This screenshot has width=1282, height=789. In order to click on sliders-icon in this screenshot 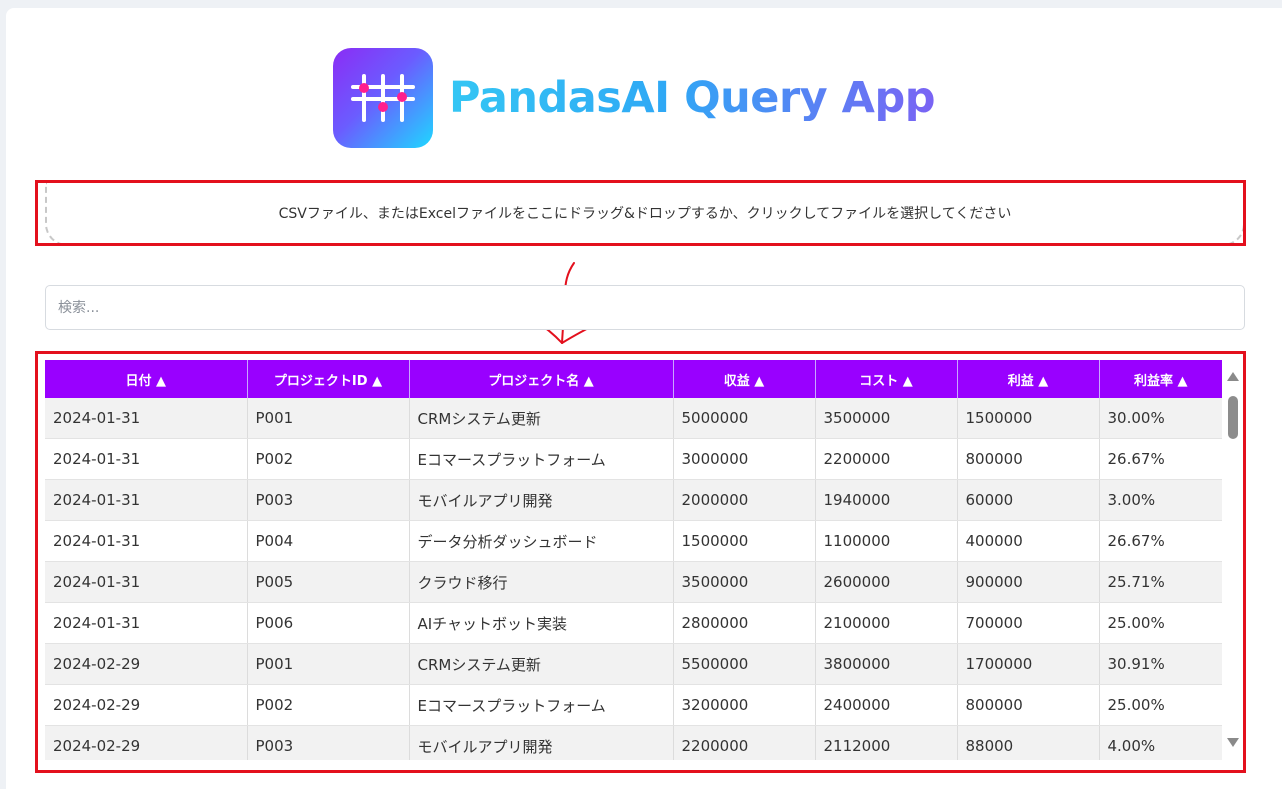, I will do `click(383, 98)`.